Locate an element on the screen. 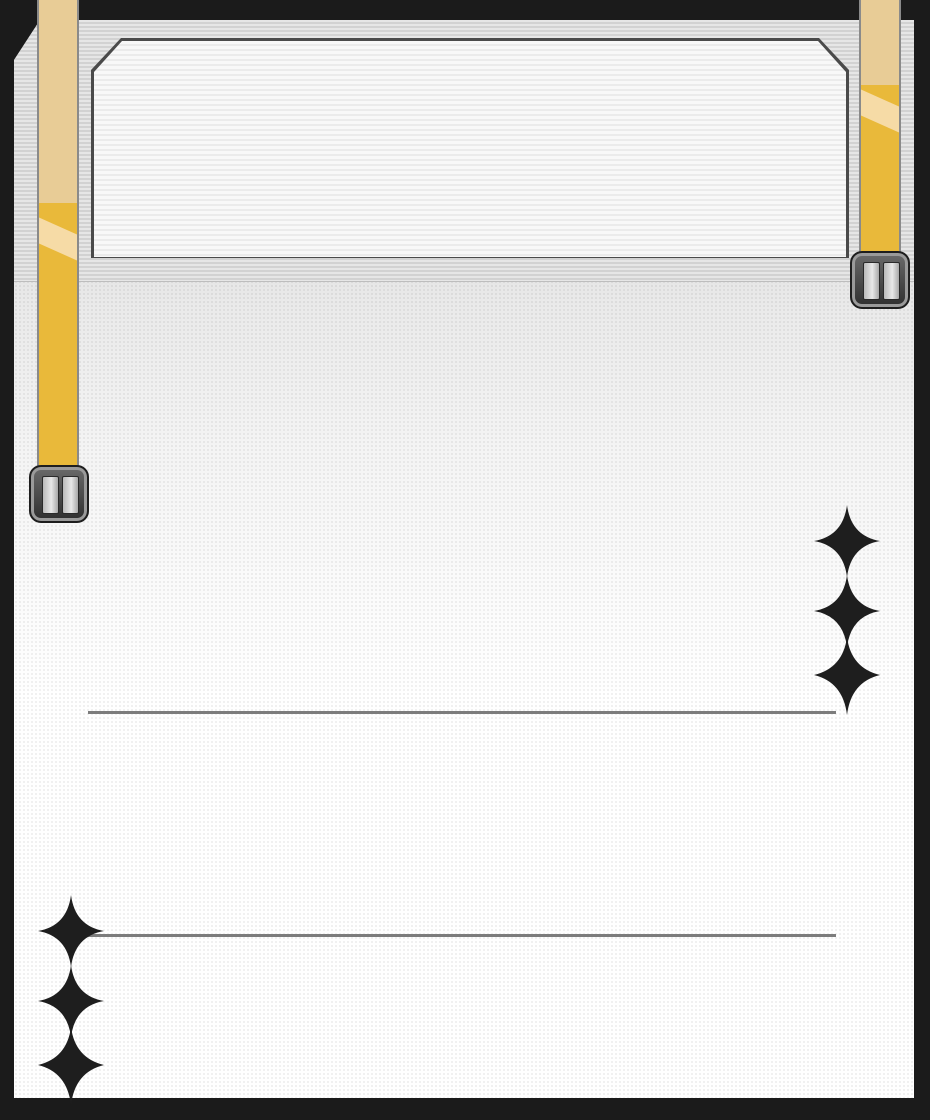 This screenshot has width=930, height=1120. top-right-sparkles is located at coordinates (847, 610).